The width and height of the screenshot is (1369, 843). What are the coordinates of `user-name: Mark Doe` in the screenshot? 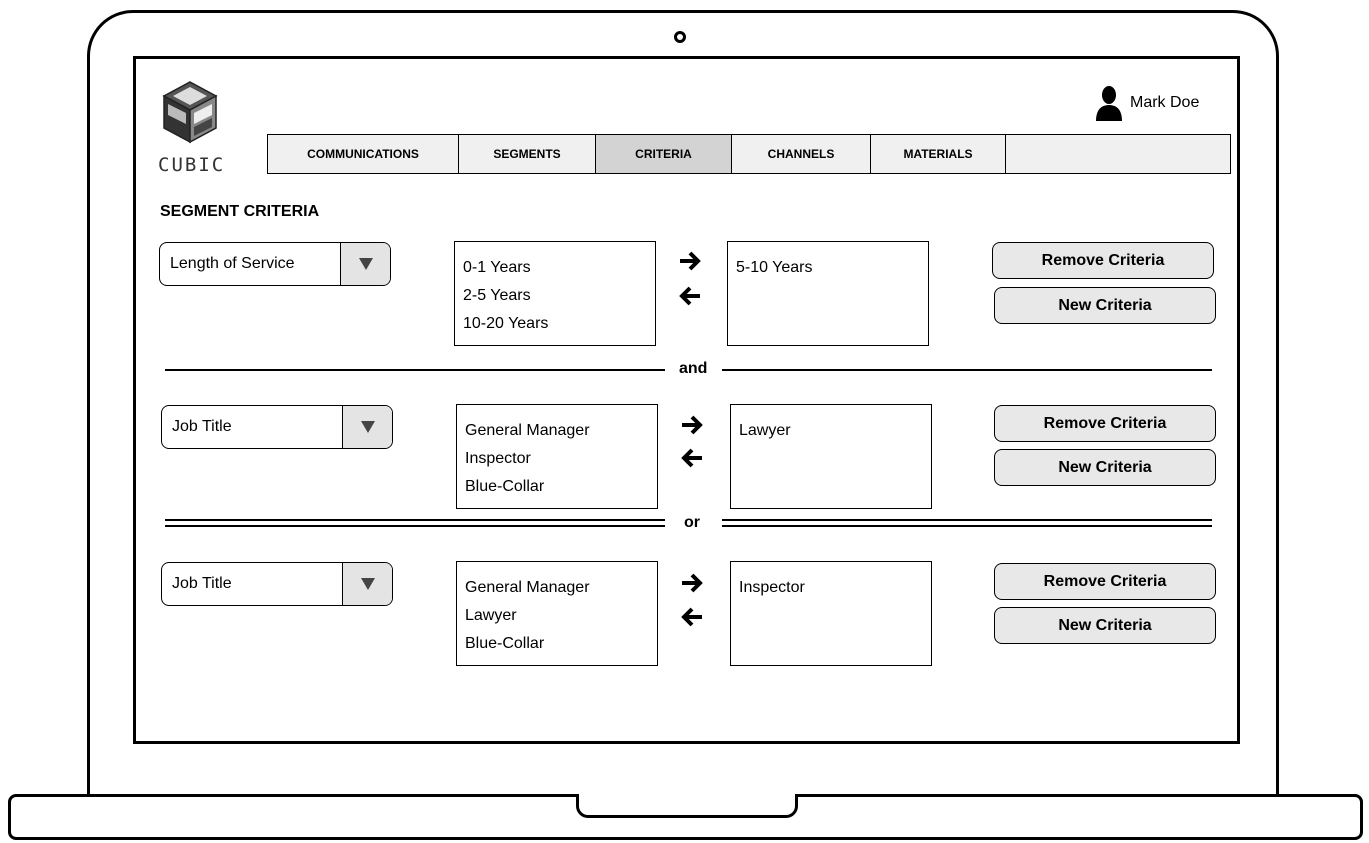 It's located at (1164, 103).